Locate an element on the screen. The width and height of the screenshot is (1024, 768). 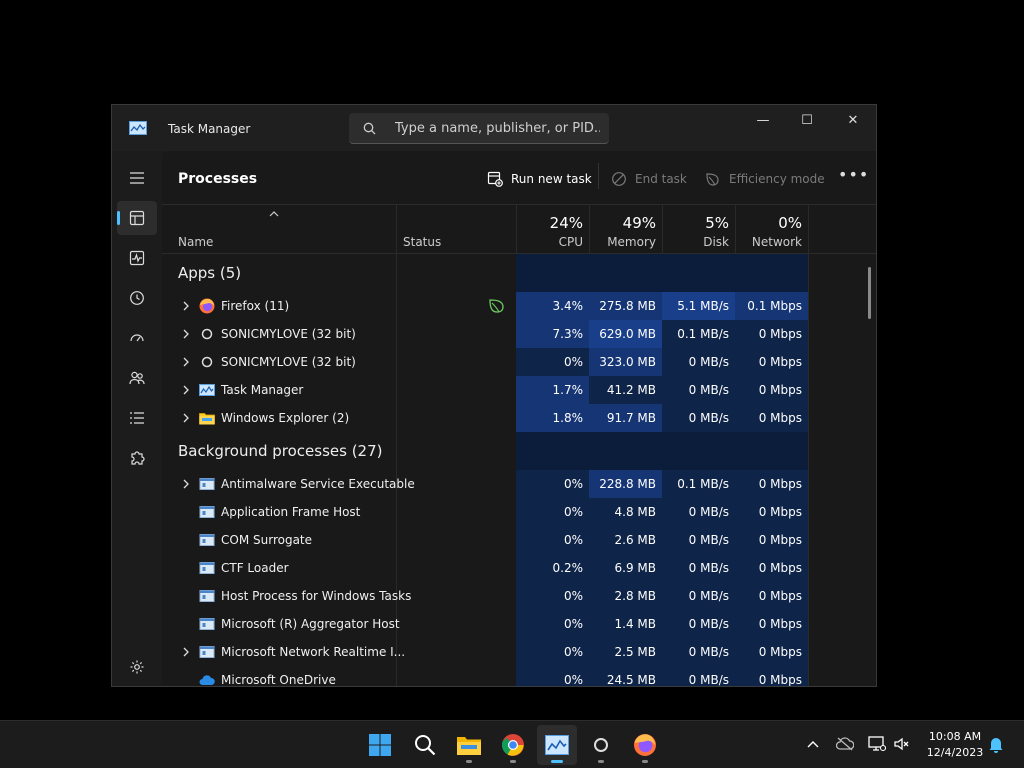
close-button: ✕ is located at coordinates (853, 120).